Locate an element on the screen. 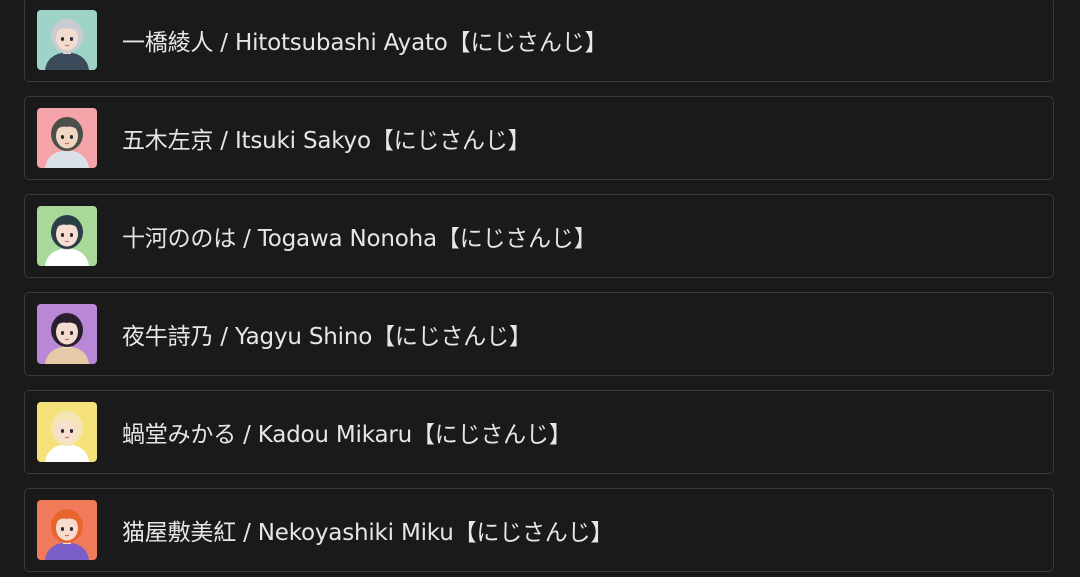 The height and width of the screenshot is (577, 1080). list-item: 一橋綾人 / Hitotsubashi Ayato【にじさんじ】 is located at coordinates (539, 41).